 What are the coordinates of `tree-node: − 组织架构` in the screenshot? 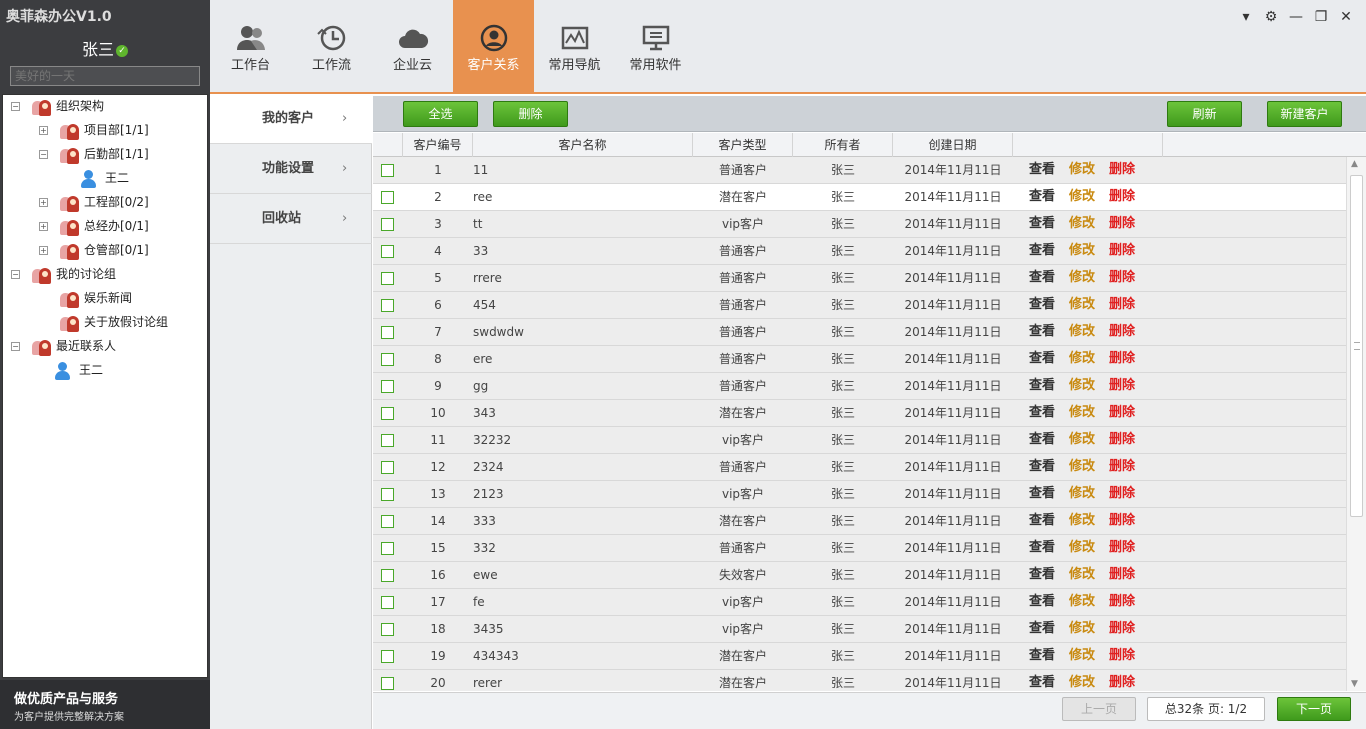 It's located at (57, 106).